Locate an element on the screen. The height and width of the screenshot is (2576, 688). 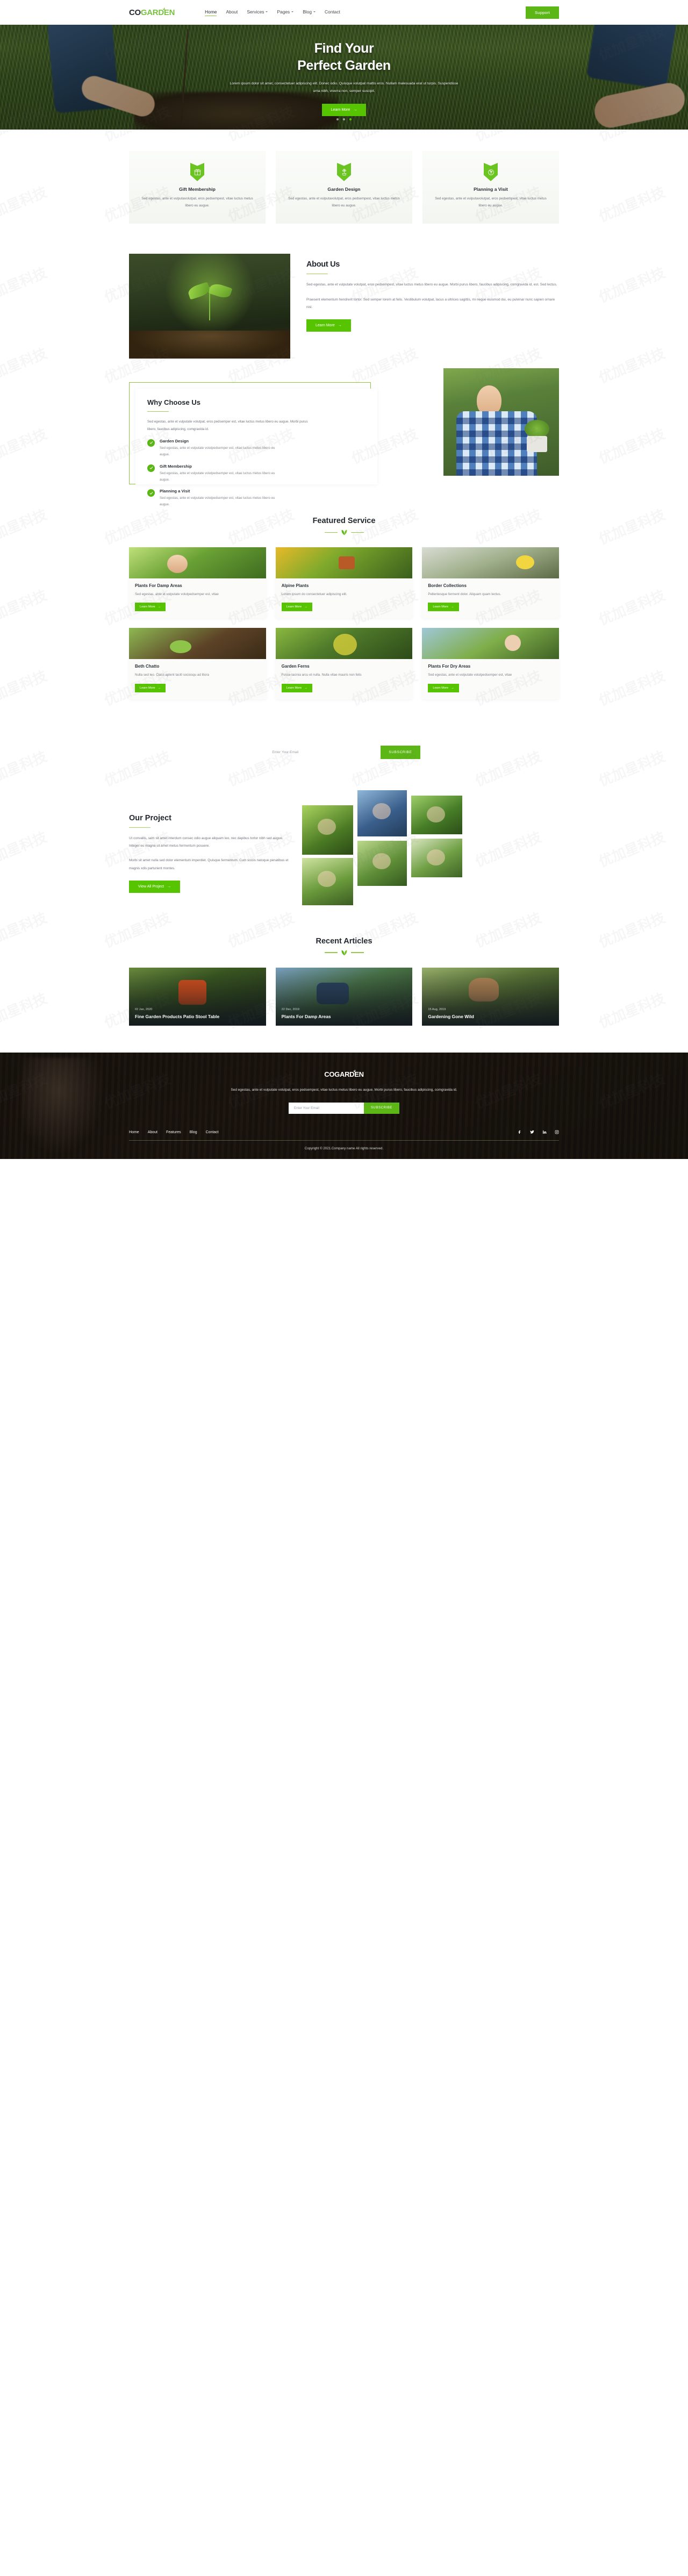
nav-label: Contact is located at coordinates (332, 12).